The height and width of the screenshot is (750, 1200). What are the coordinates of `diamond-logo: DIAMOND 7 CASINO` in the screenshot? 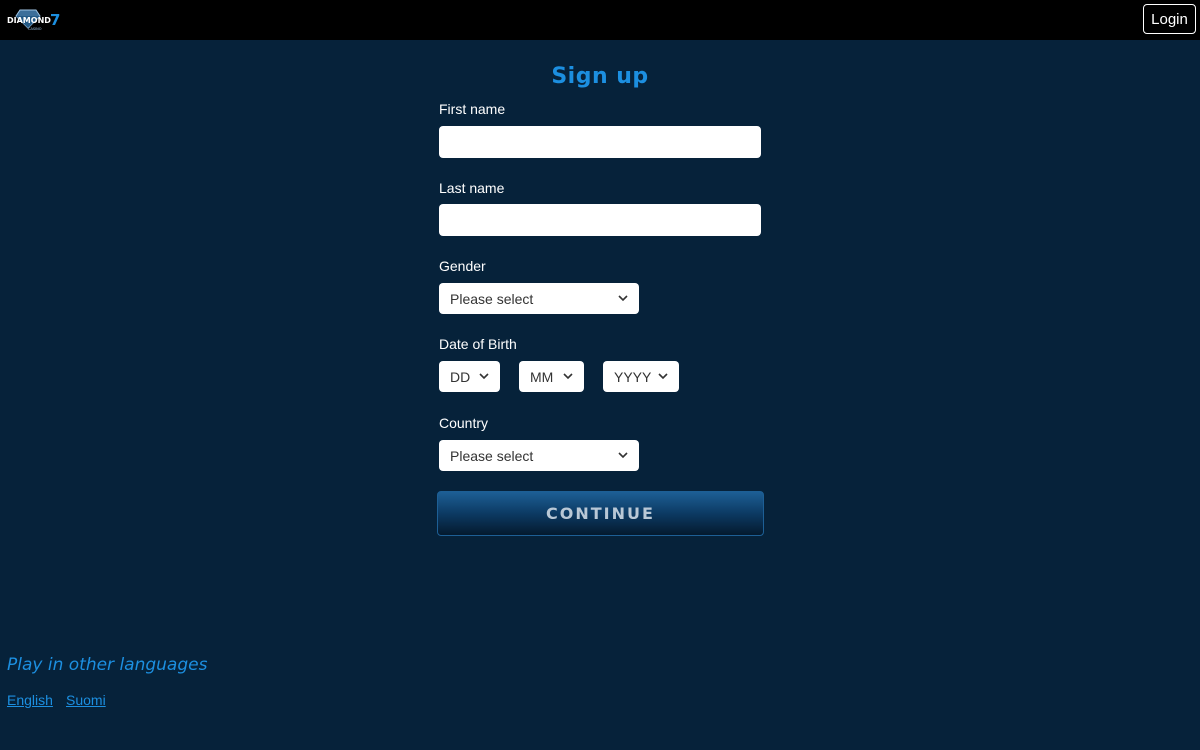 It's located at (35, 20).